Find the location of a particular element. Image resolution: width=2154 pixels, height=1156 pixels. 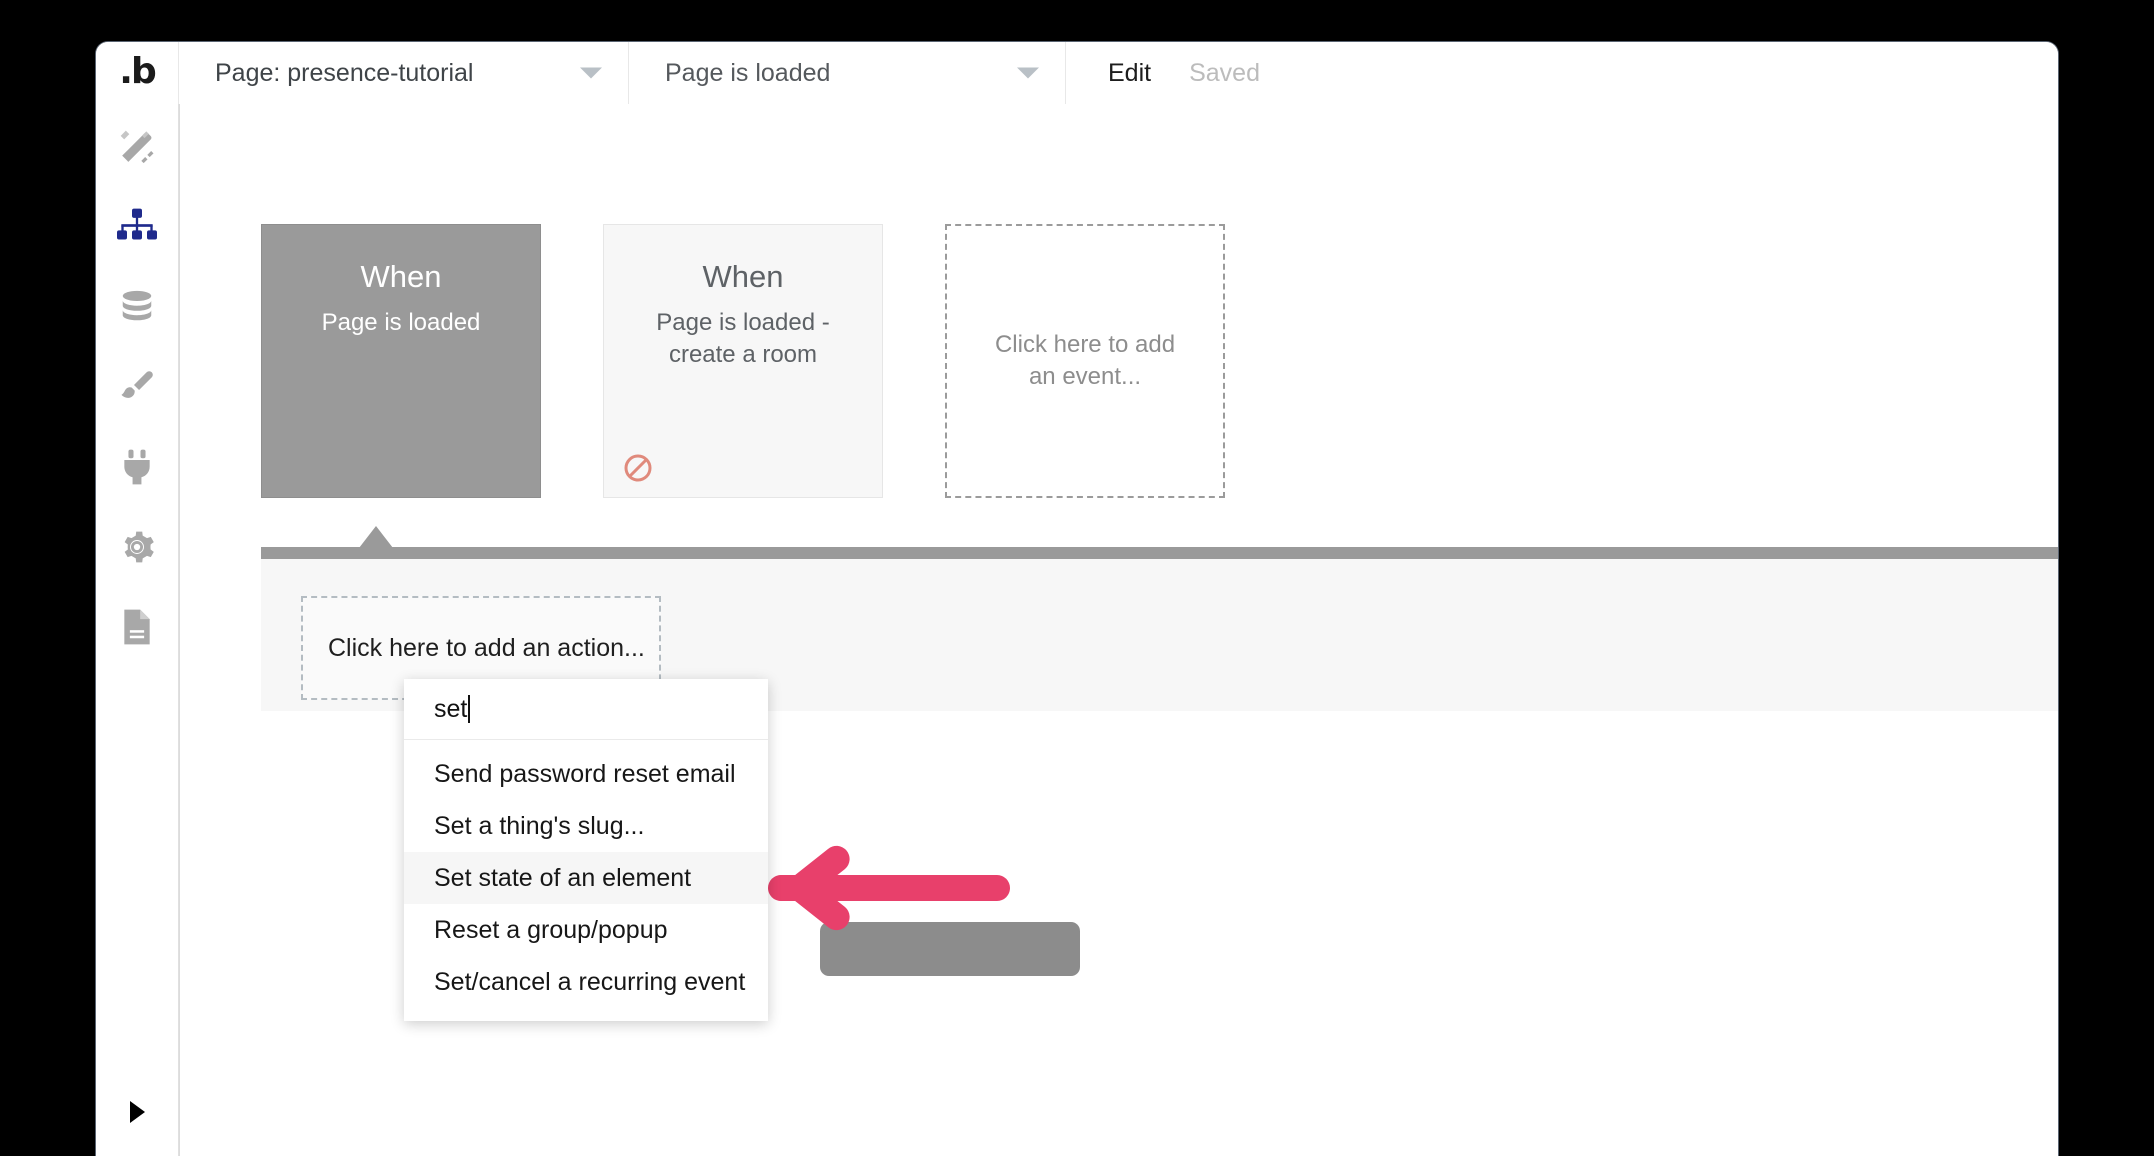

workflow-hierarchy-icon is located at coordinates (137, 227).